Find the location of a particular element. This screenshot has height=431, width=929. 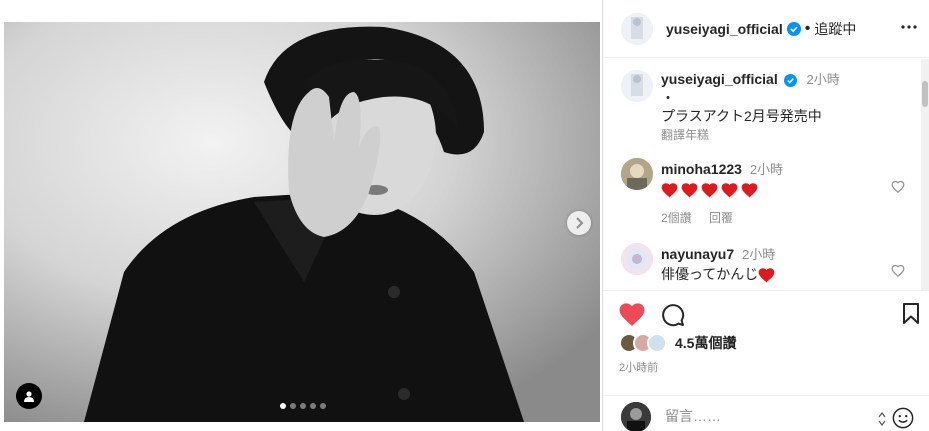

reply-button: 回覆 is located at coordinates (721, 218).